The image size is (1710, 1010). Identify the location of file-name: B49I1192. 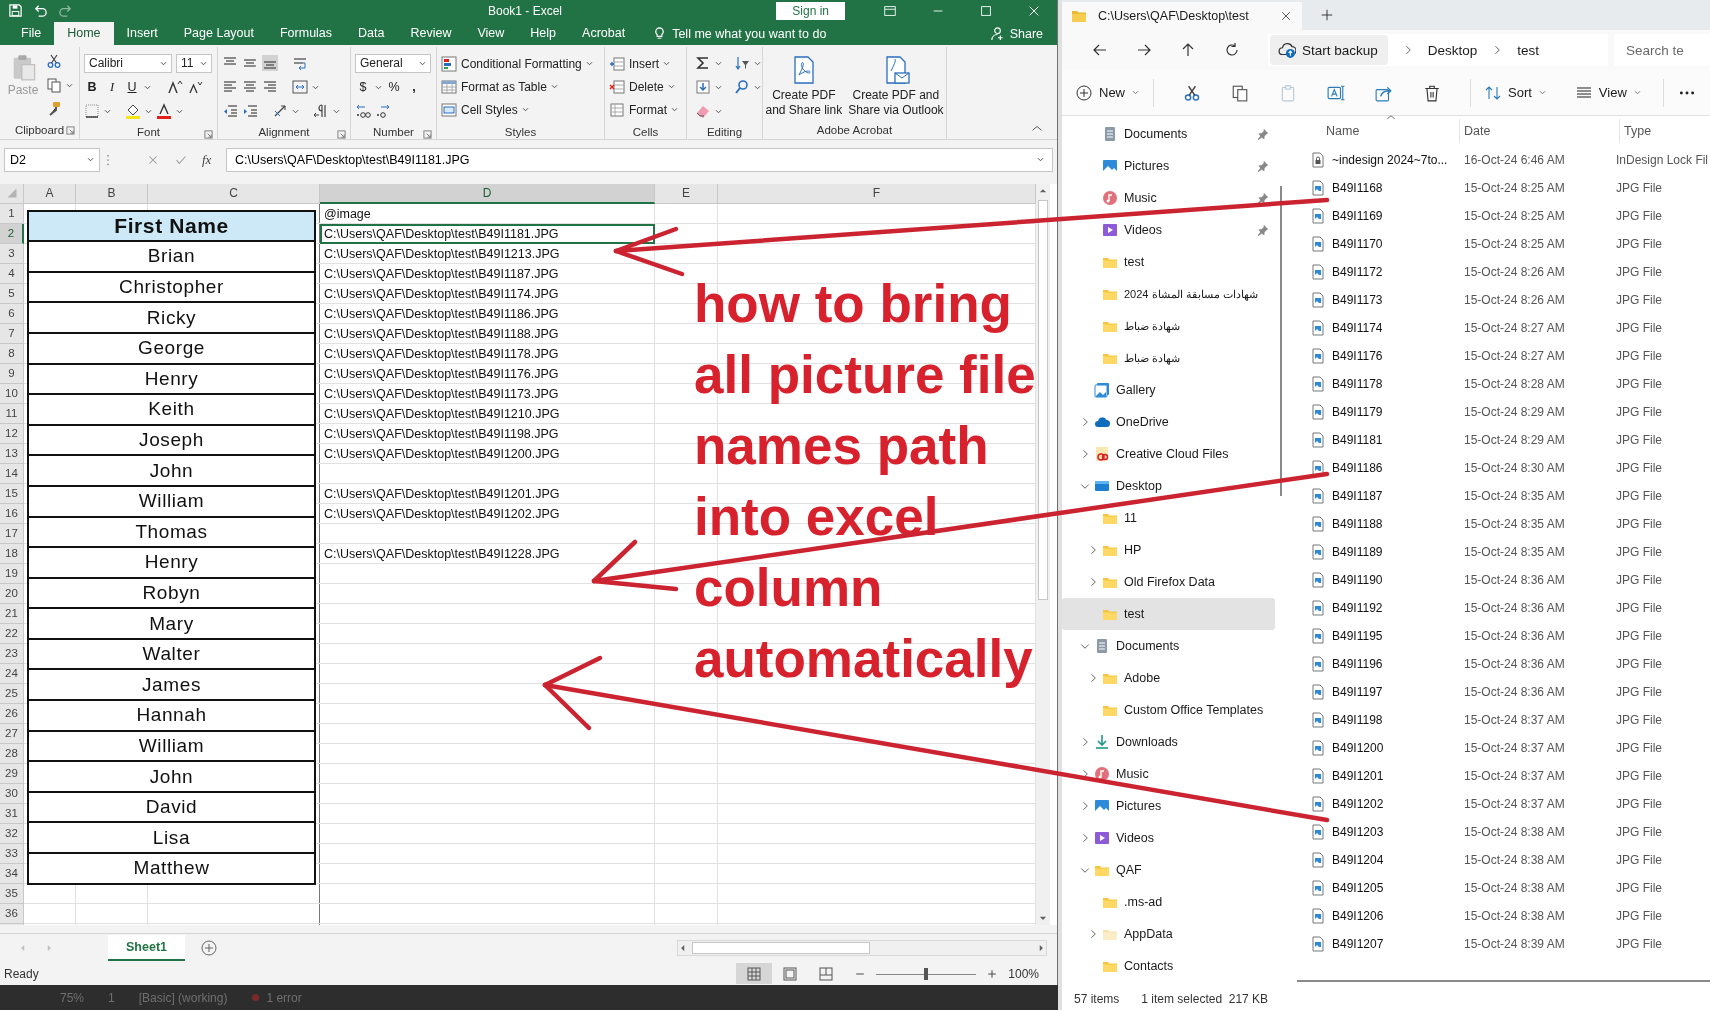
(1396, 608).